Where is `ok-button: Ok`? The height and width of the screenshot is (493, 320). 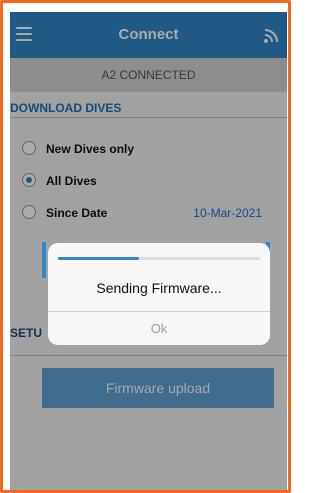 ok-button: Ok is located at coordinates (159, 328).